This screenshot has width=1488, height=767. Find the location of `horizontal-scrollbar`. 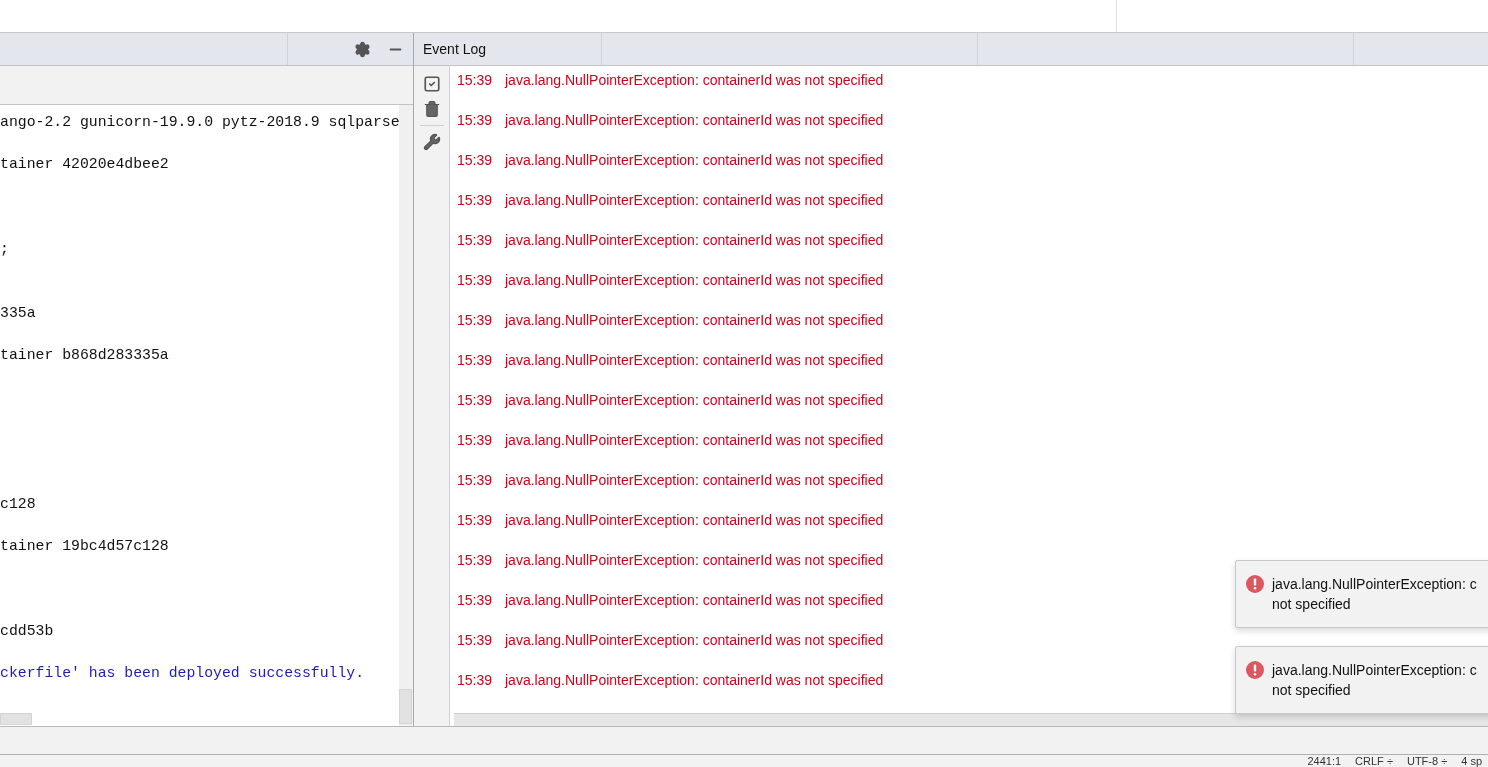

horizontal-scrollbar is located at coordinates (971, 719).